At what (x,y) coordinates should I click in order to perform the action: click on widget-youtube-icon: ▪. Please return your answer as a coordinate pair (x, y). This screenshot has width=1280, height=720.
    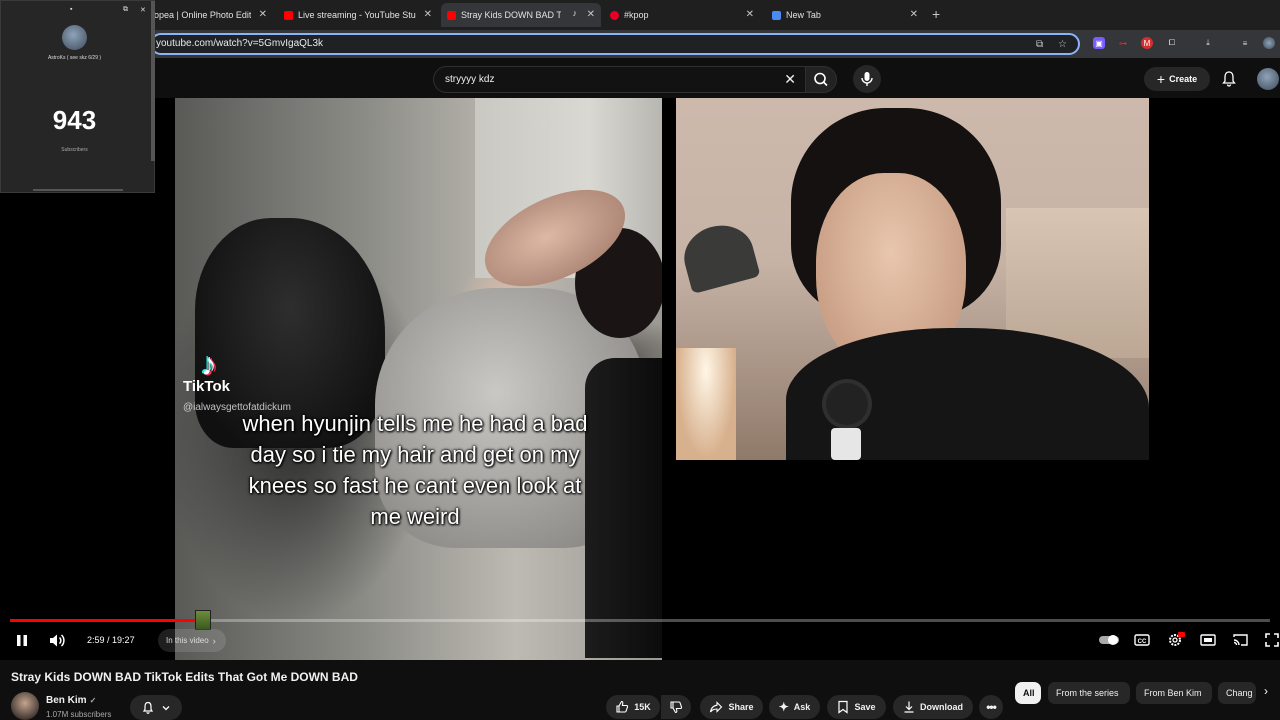
    Looking at the image, I should click on (71, 9).